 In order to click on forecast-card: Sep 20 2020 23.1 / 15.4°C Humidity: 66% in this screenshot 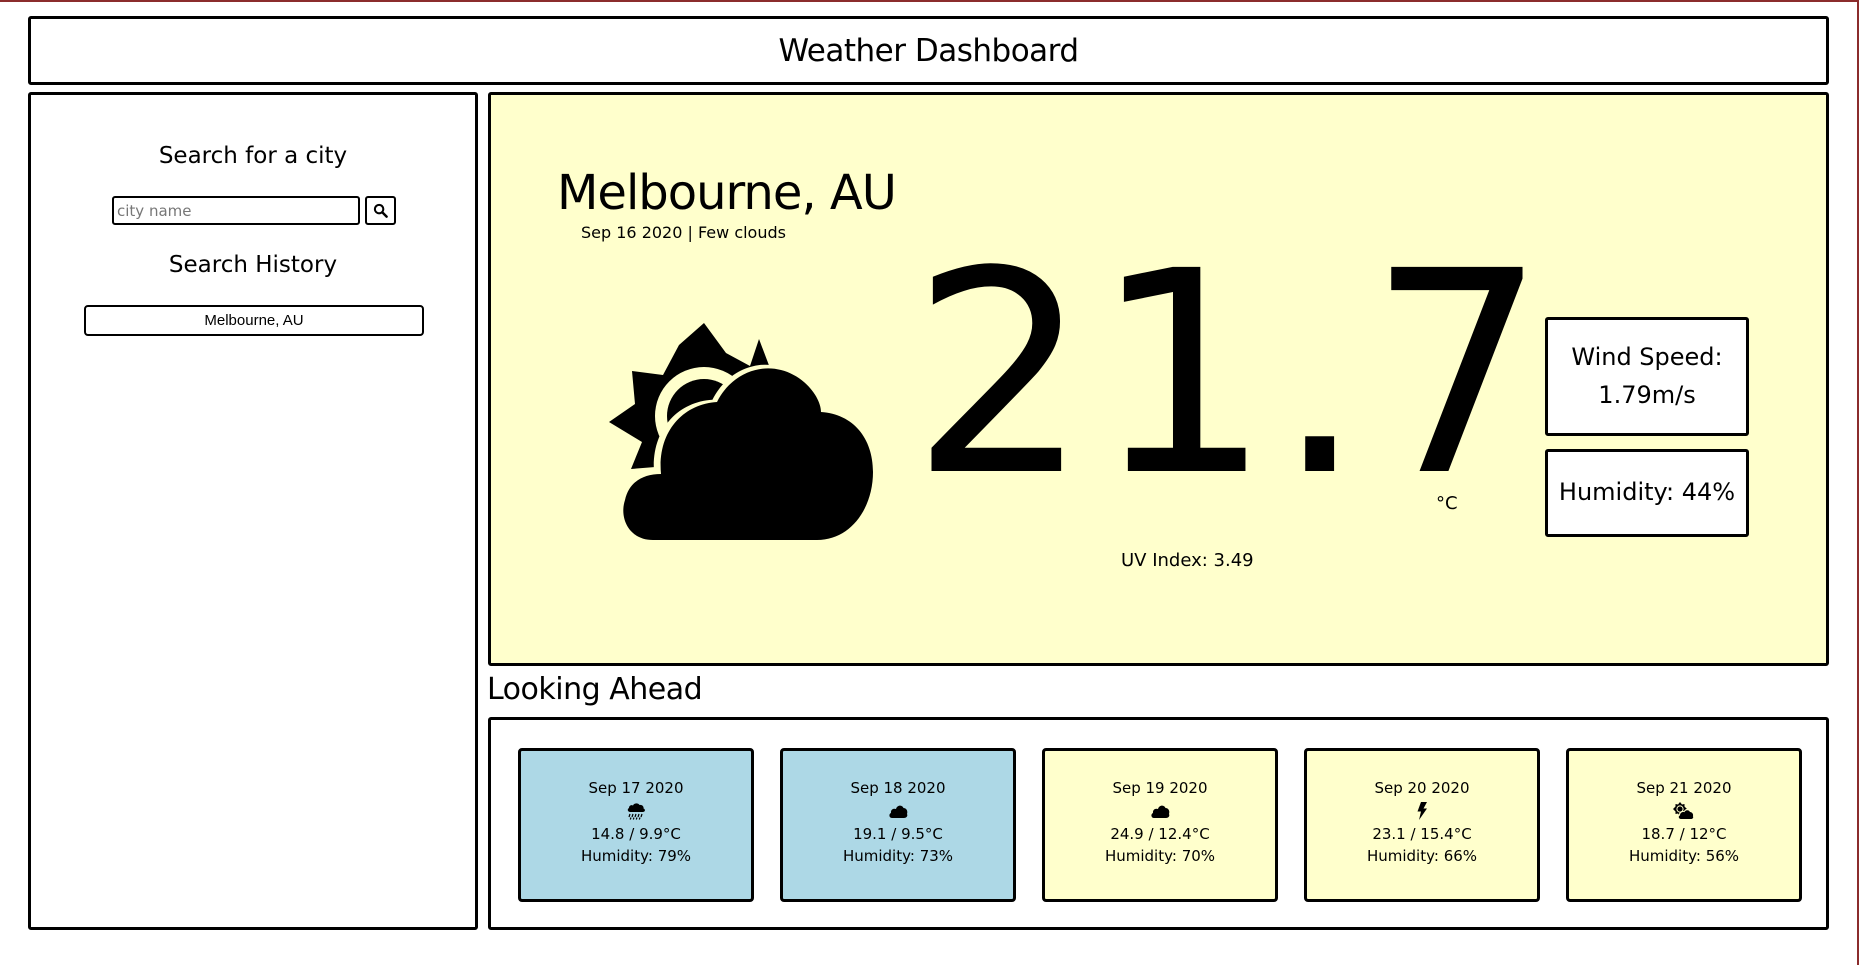, I will do `click(1422, 825)`.